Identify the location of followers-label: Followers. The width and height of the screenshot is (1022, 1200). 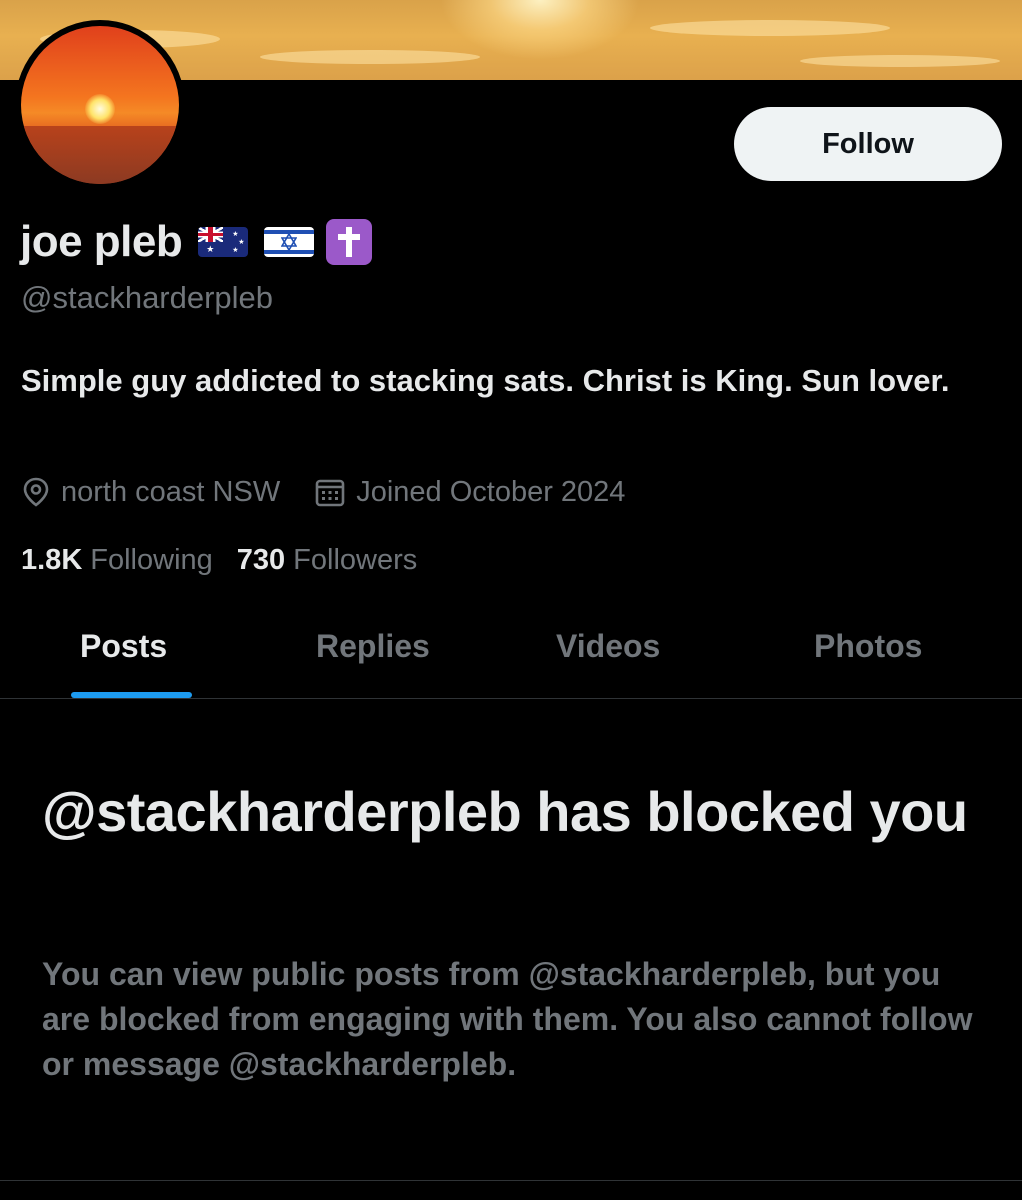
(355, 559).